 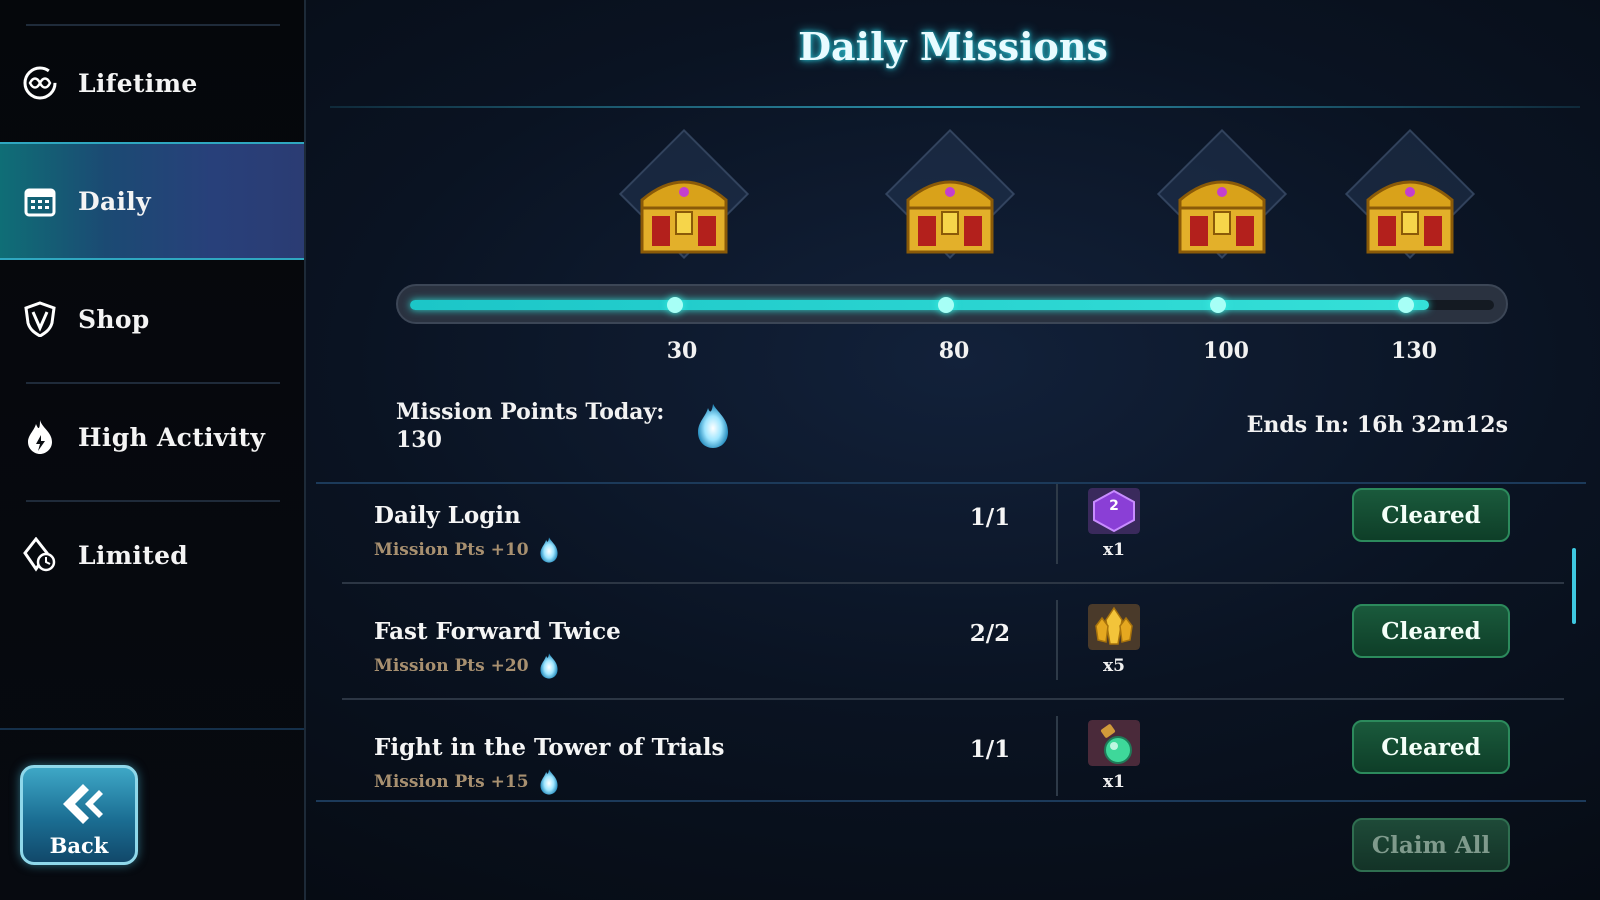 What do you see at coordinates (530, 426) in the screenshot?
I see `mission-points-today: Mission Points Today: 130` at bounding box center [530, 426].